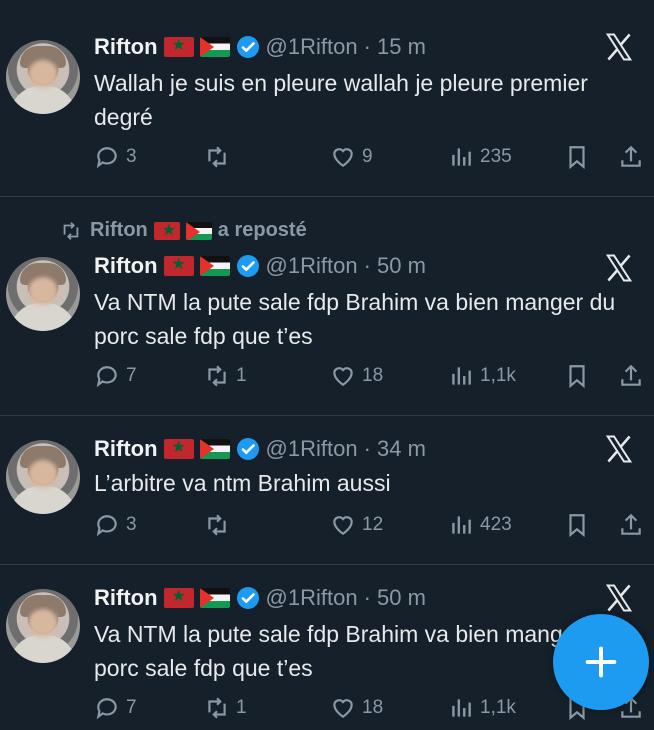 Image resolution: width=654 pixels, height=730 pixels. Describe the element at coordinates (131, 156) in the screenshot. I see `reply-count: 3` at that location.